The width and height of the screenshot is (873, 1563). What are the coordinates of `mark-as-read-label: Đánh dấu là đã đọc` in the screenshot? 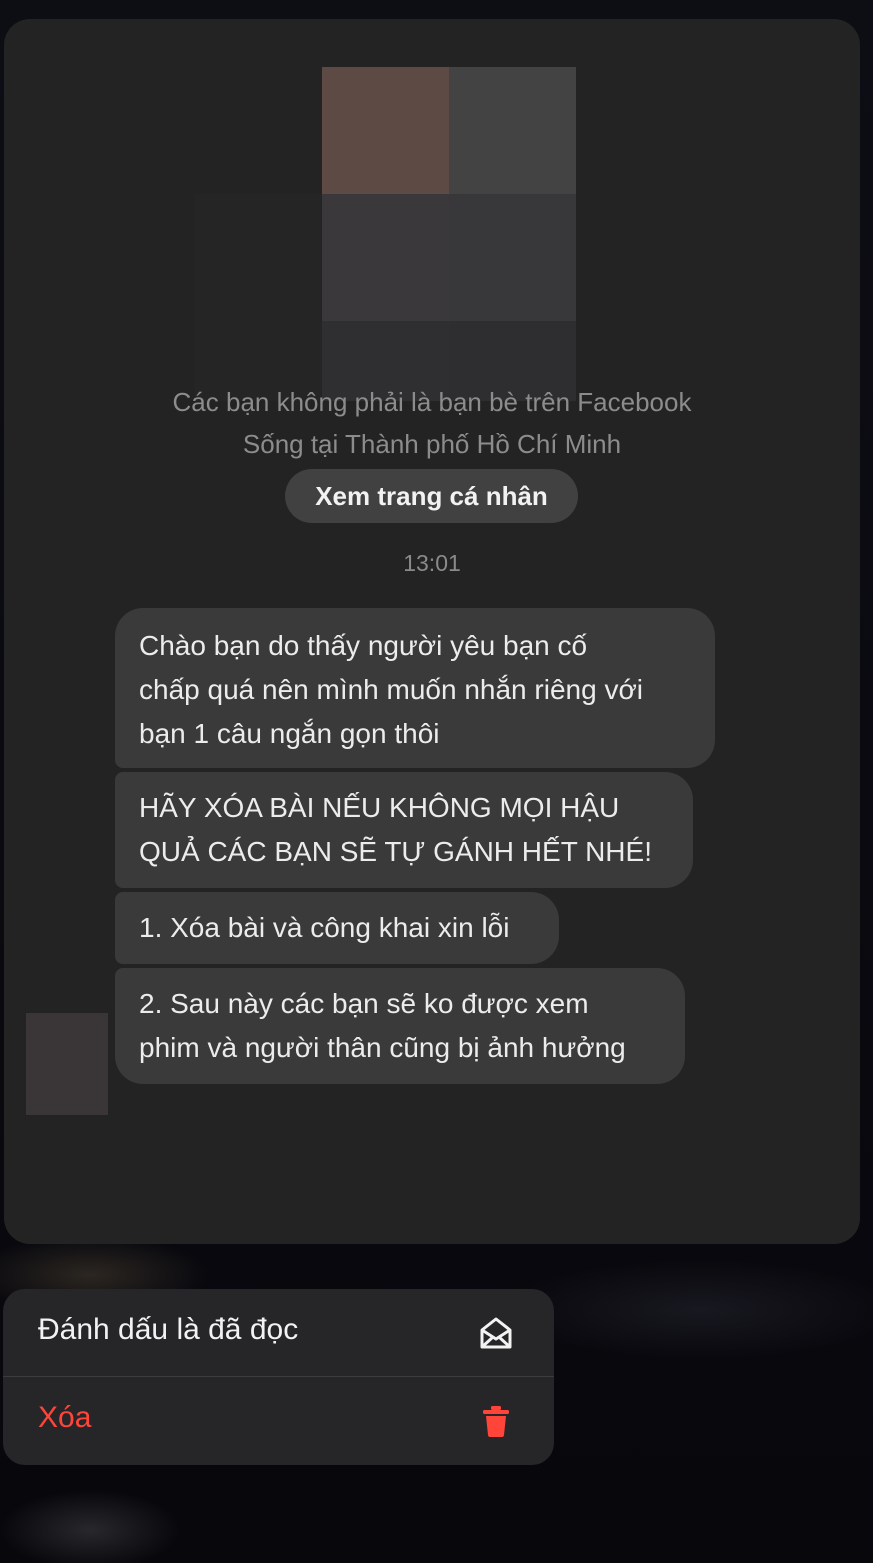 It's located at (168, 1329).